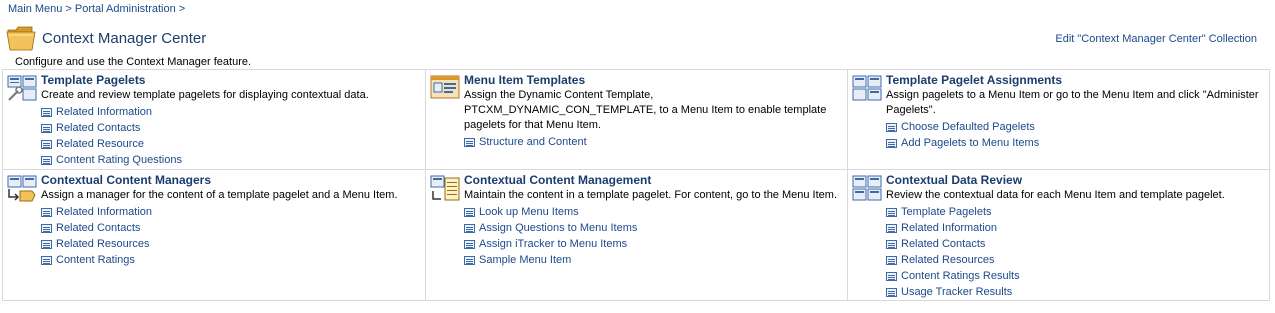  What do you see at coordinates (22, 188) in the screenshot?
I see `content-managers-icon` at bounding box center [22, 188].